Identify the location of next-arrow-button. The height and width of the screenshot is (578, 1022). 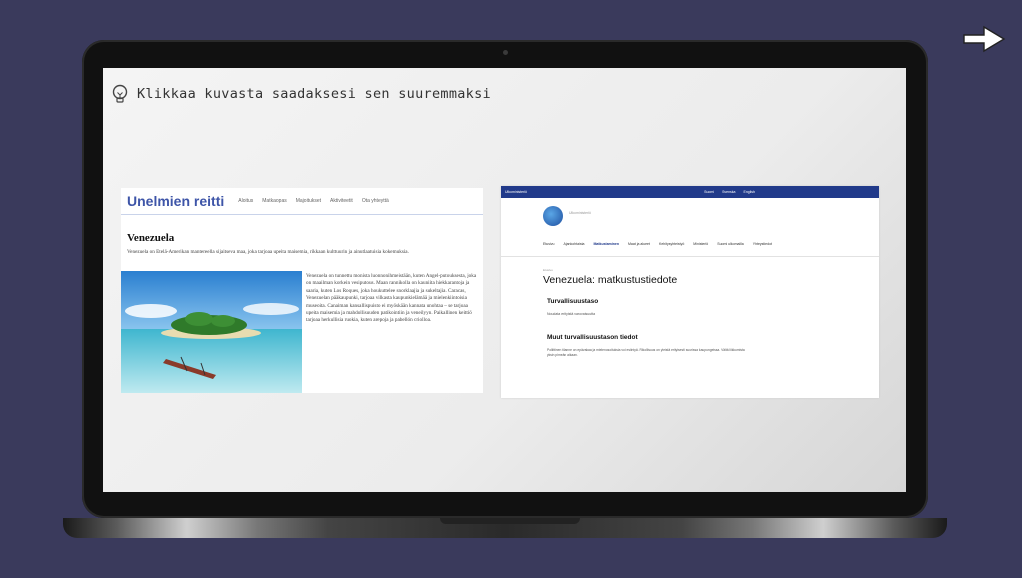
(984, 39).